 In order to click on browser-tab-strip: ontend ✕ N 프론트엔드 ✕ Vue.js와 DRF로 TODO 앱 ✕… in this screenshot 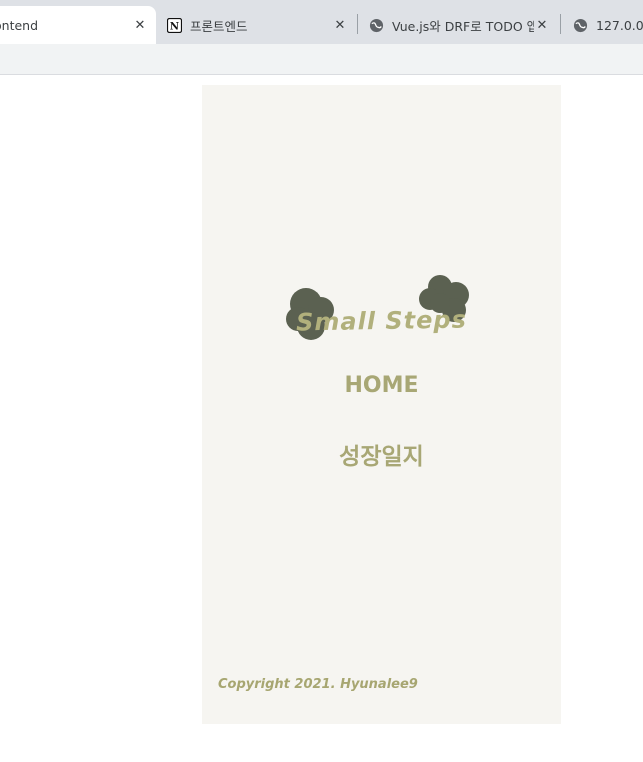, I will do `click(321, 22)`.